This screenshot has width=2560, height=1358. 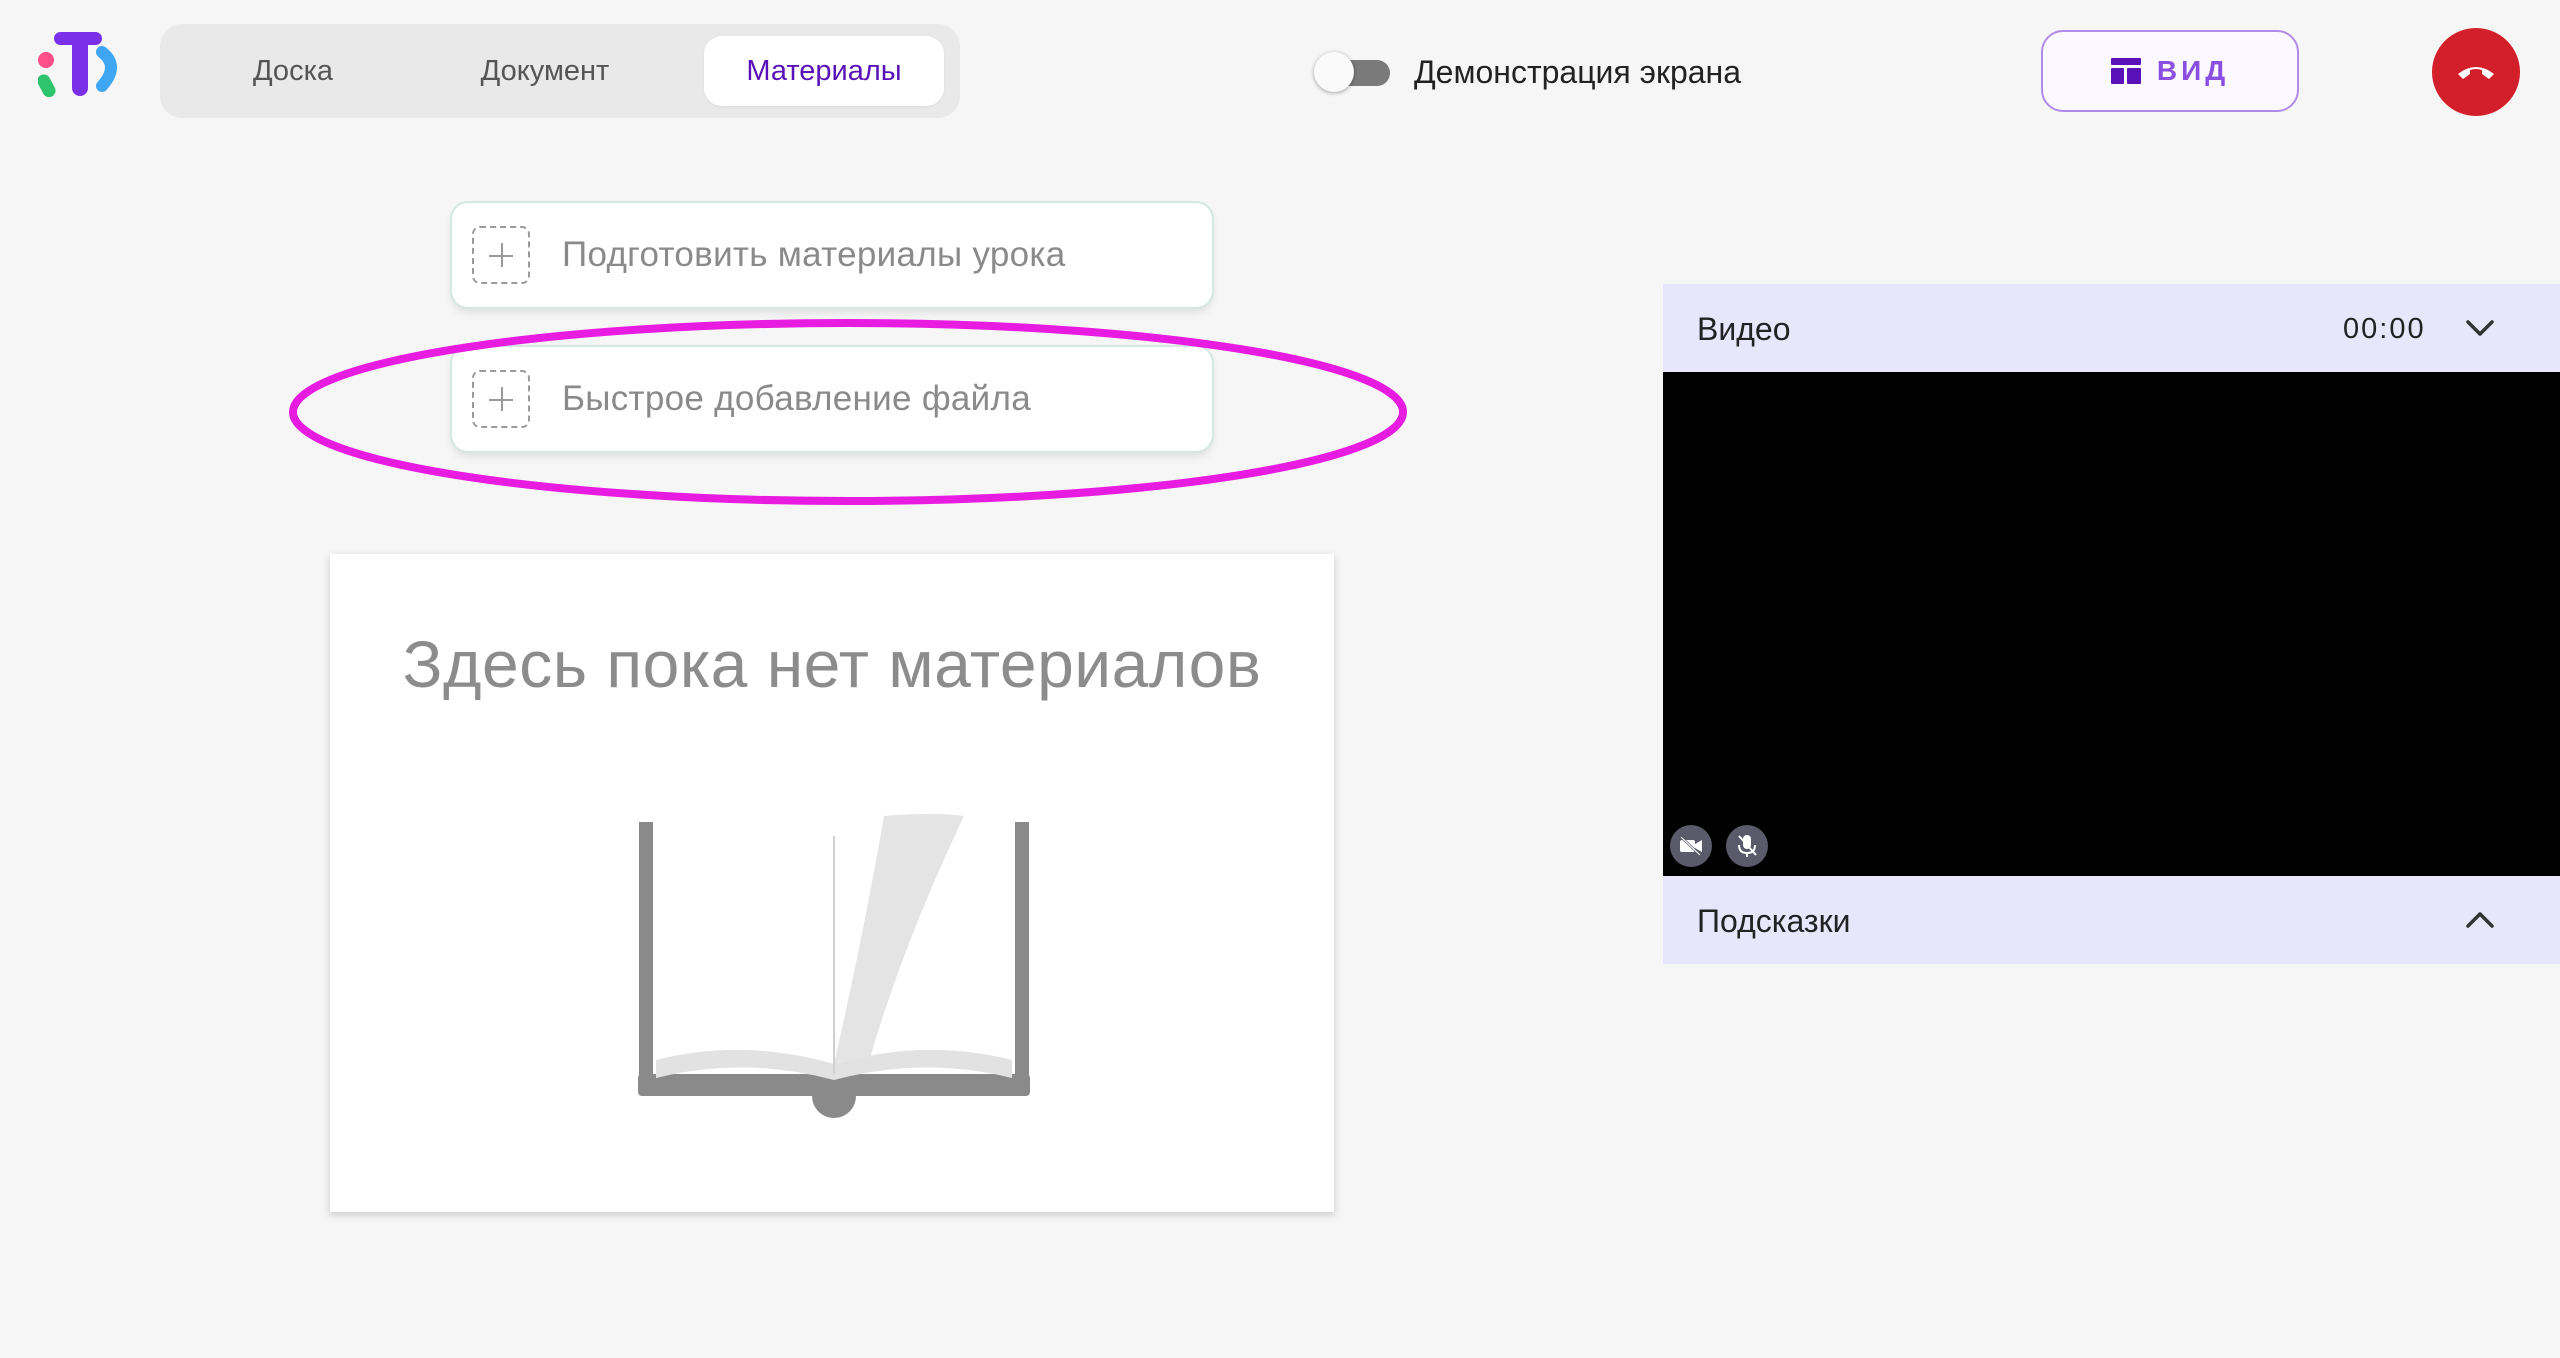 What do you see at coordinates (2111, 624) in the screenshot?
I see `video-feed` at bounding box center [2111, 624].